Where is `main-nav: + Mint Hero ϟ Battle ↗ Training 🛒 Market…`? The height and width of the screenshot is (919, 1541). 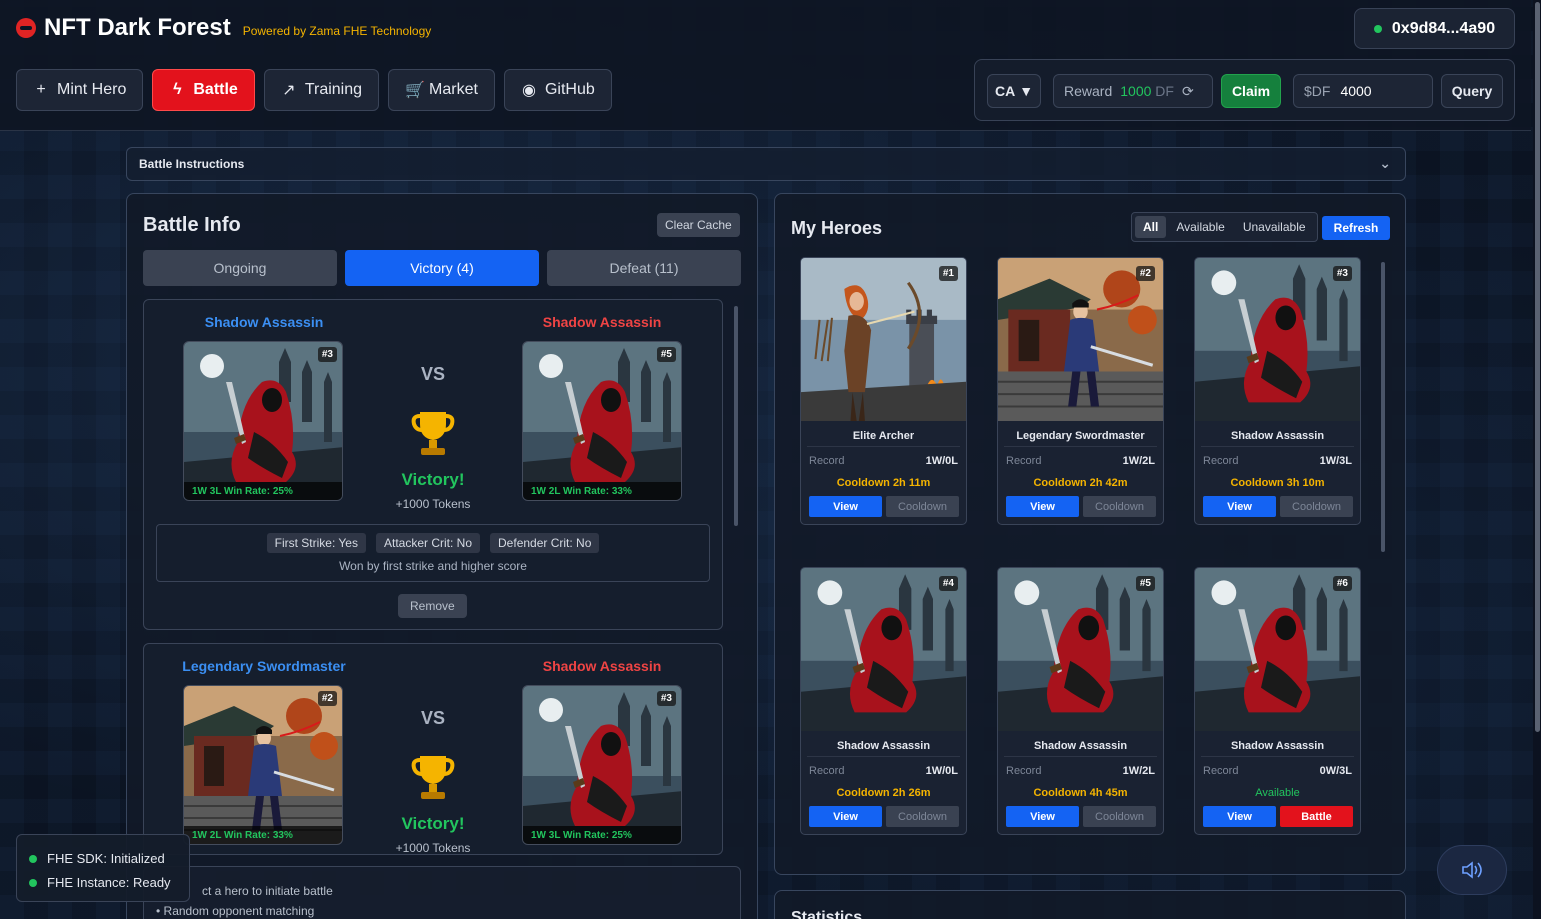 main-nav: + Mint Hero ϟ Battle ↗ Training 🛒 Market… is located at coordinates (314, 90).